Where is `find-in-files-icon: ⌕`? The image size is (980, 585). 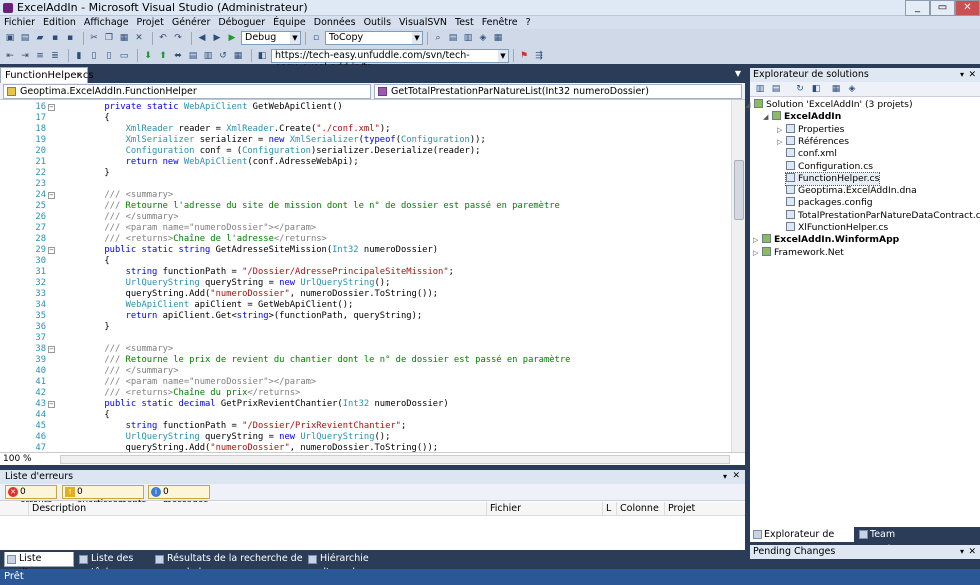
find-in-files-icon: ⌕ is located at coordinates (438, 38).